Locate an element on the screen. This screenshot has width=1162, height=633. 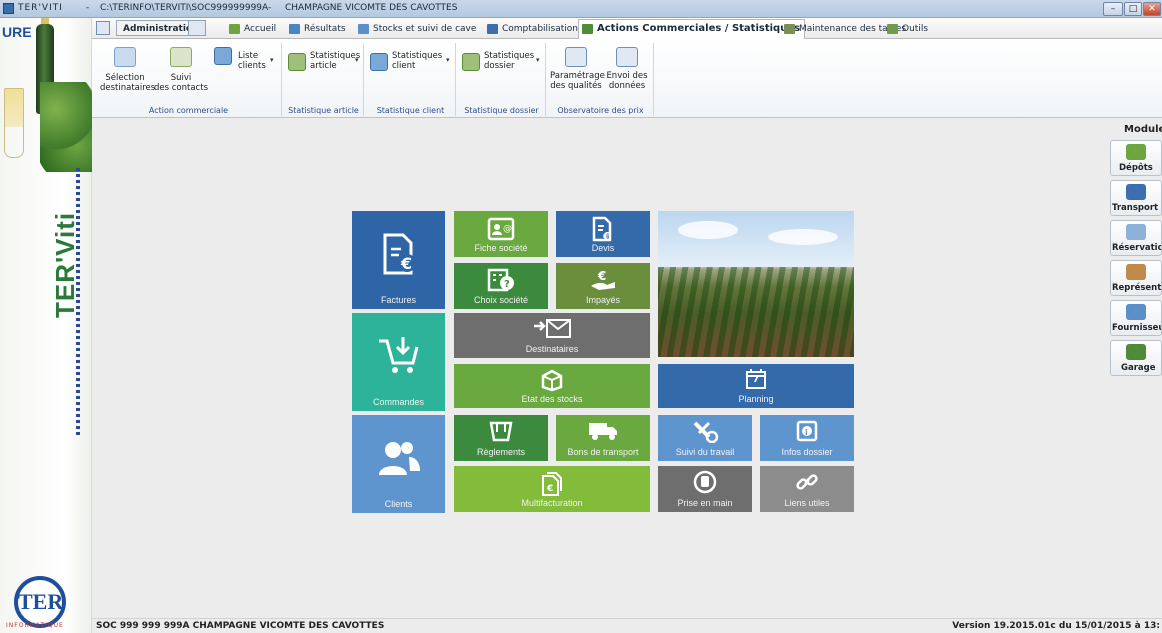
tile-liens-utiles: Liens utiles is located at coordinates (807, 489).